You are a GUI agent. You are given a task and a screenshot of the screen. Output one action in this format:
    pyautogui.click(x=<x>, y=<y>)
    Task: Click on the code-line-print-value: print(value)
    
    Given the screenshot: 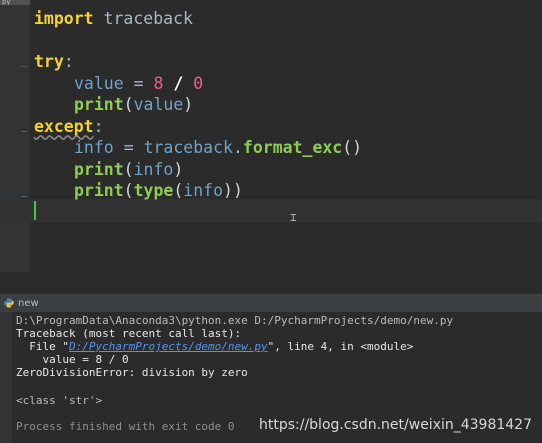 What is the action you would take?
    pyautogui.click(x=288, y=105)
    